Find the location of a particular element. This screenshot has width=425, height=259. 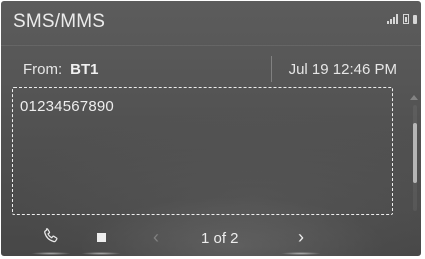

call-button-glow is located at coordinates (51, 253).